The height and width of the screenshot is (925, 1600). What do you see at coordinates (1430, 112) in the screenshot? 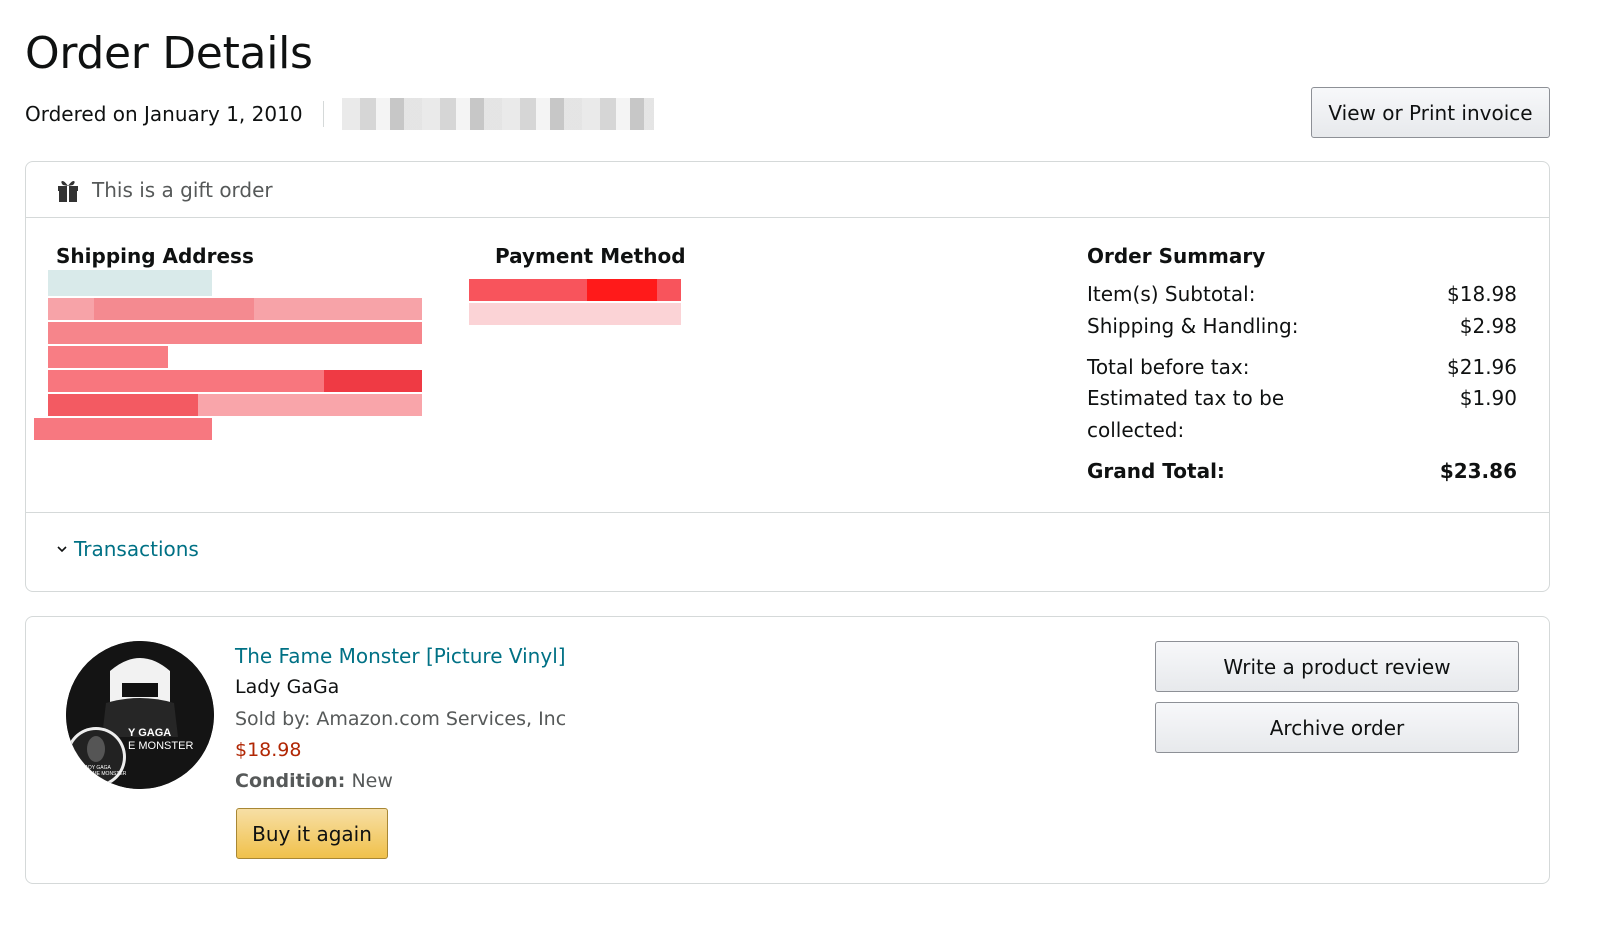
I see `view-print-invoice-button: View or Print invoice` at bounding box center [1430, 112].